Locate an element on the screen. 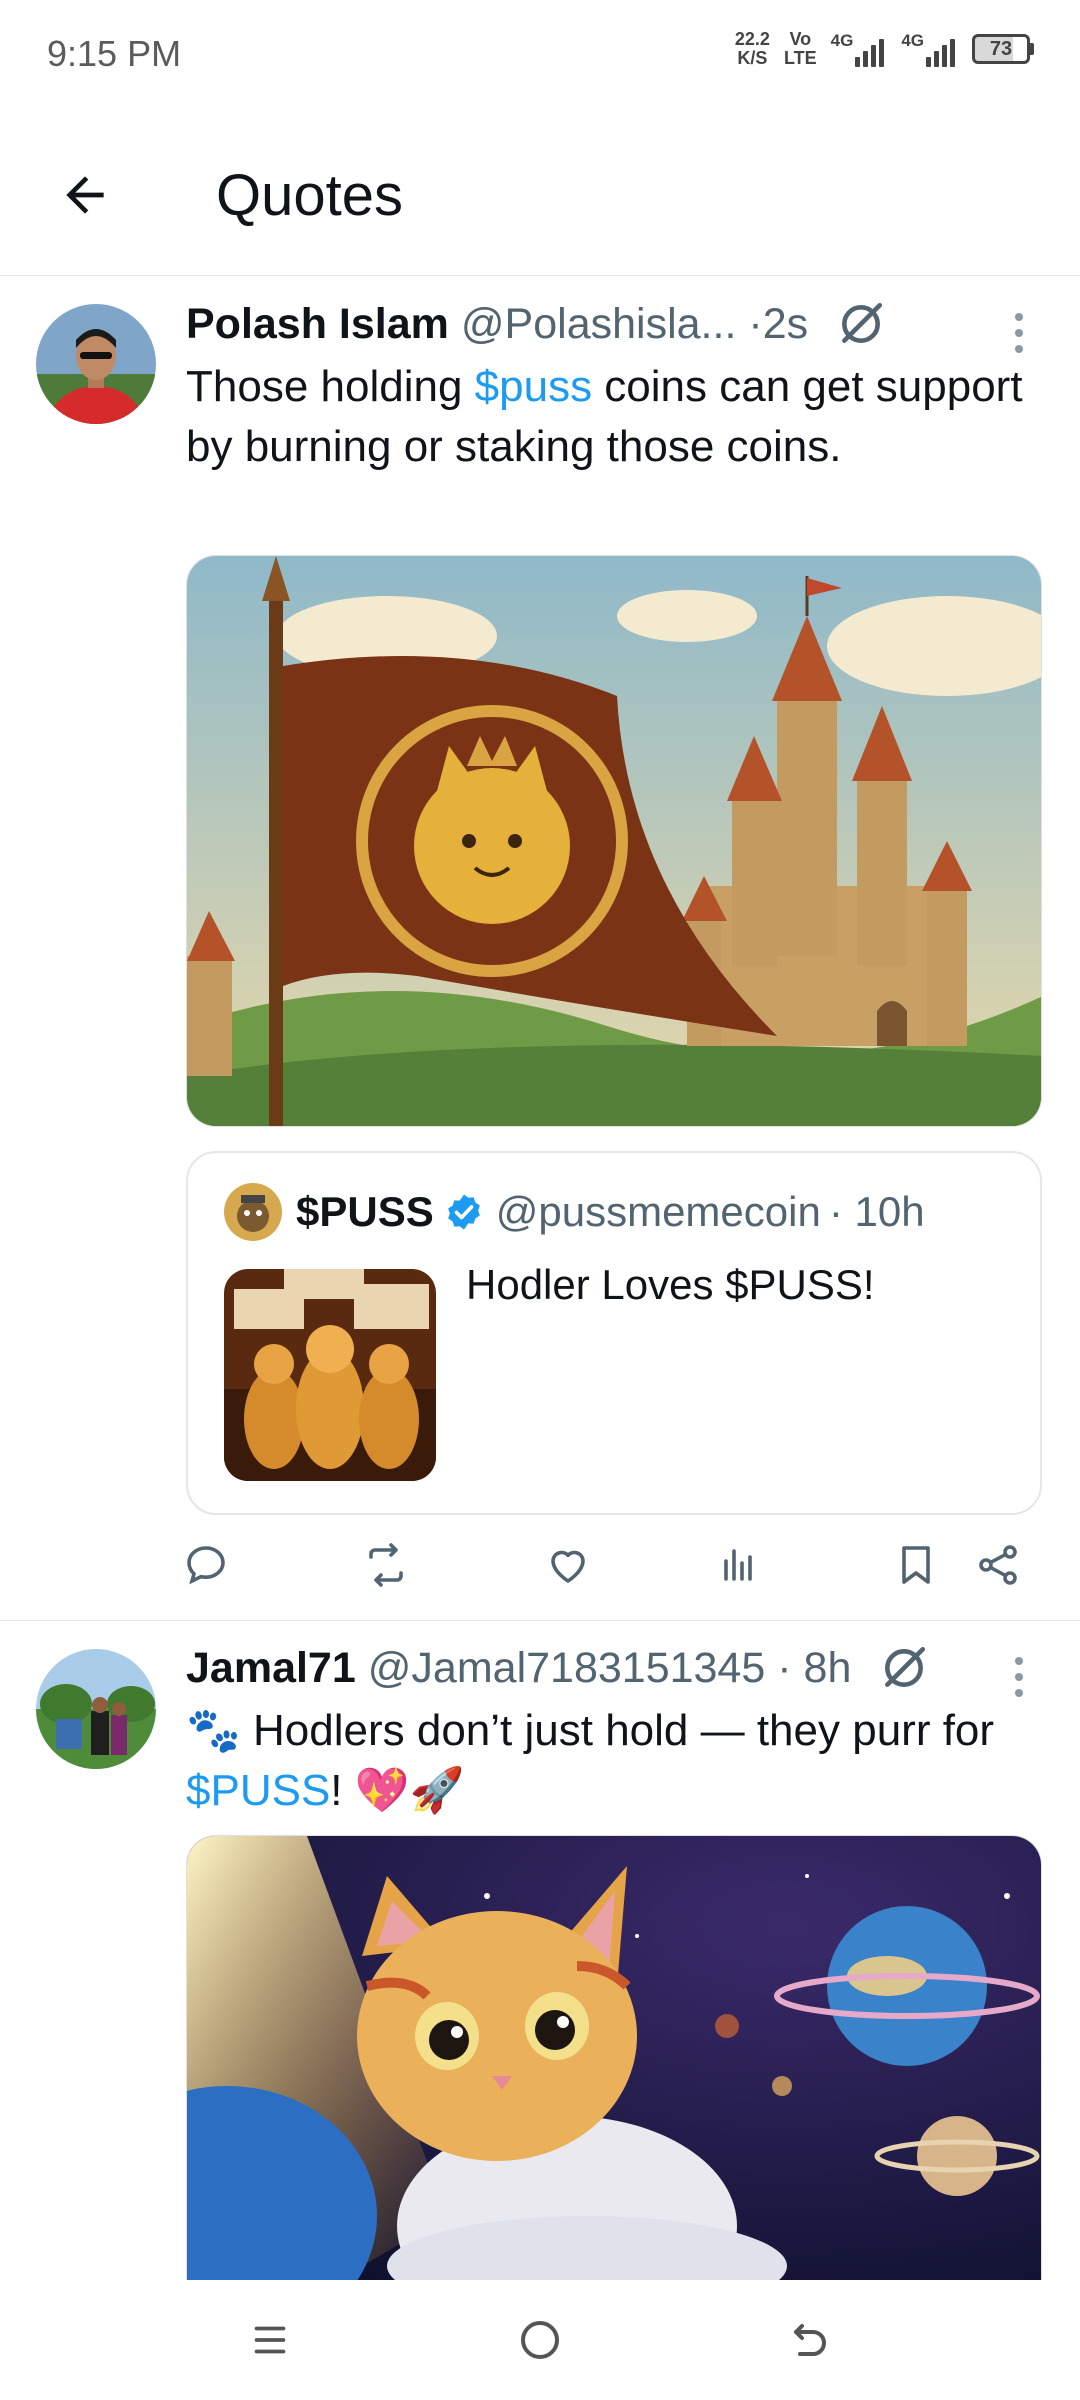  page-title: Quotes is located at coordinates (309, 195).